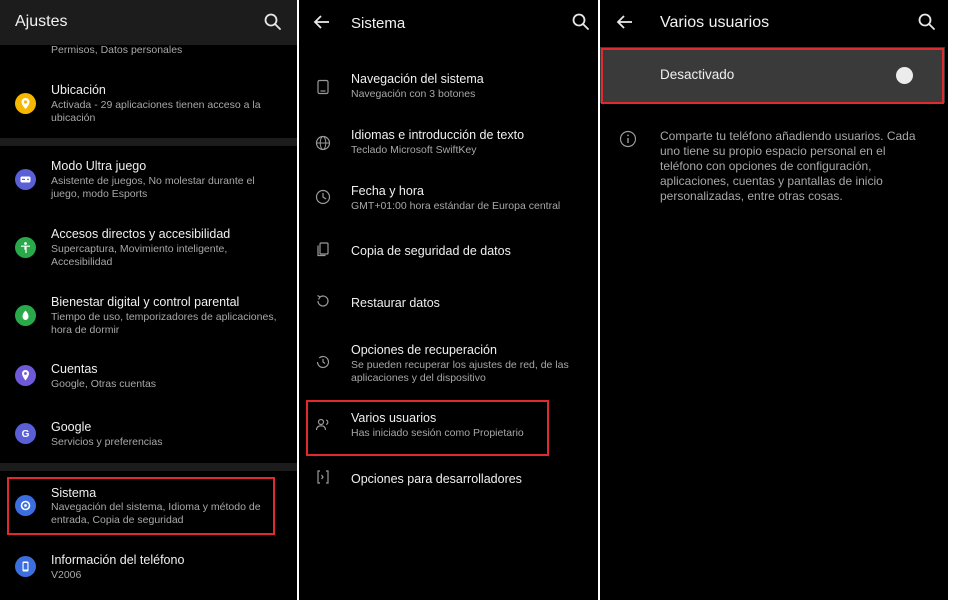 The image size is (957, 600). I want to click on item-subtitle: Servicios y preferencias, so click(107, 442).